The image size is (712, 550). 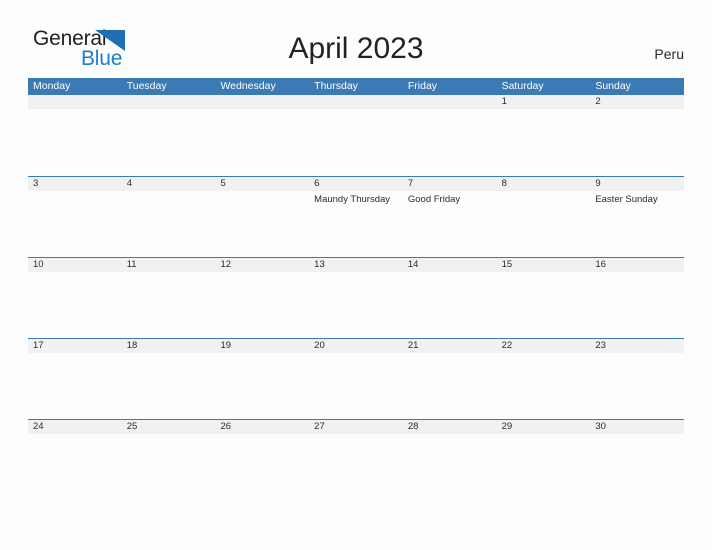 I want to click on day-cell: Good Friday, so click(x=450, y=223).